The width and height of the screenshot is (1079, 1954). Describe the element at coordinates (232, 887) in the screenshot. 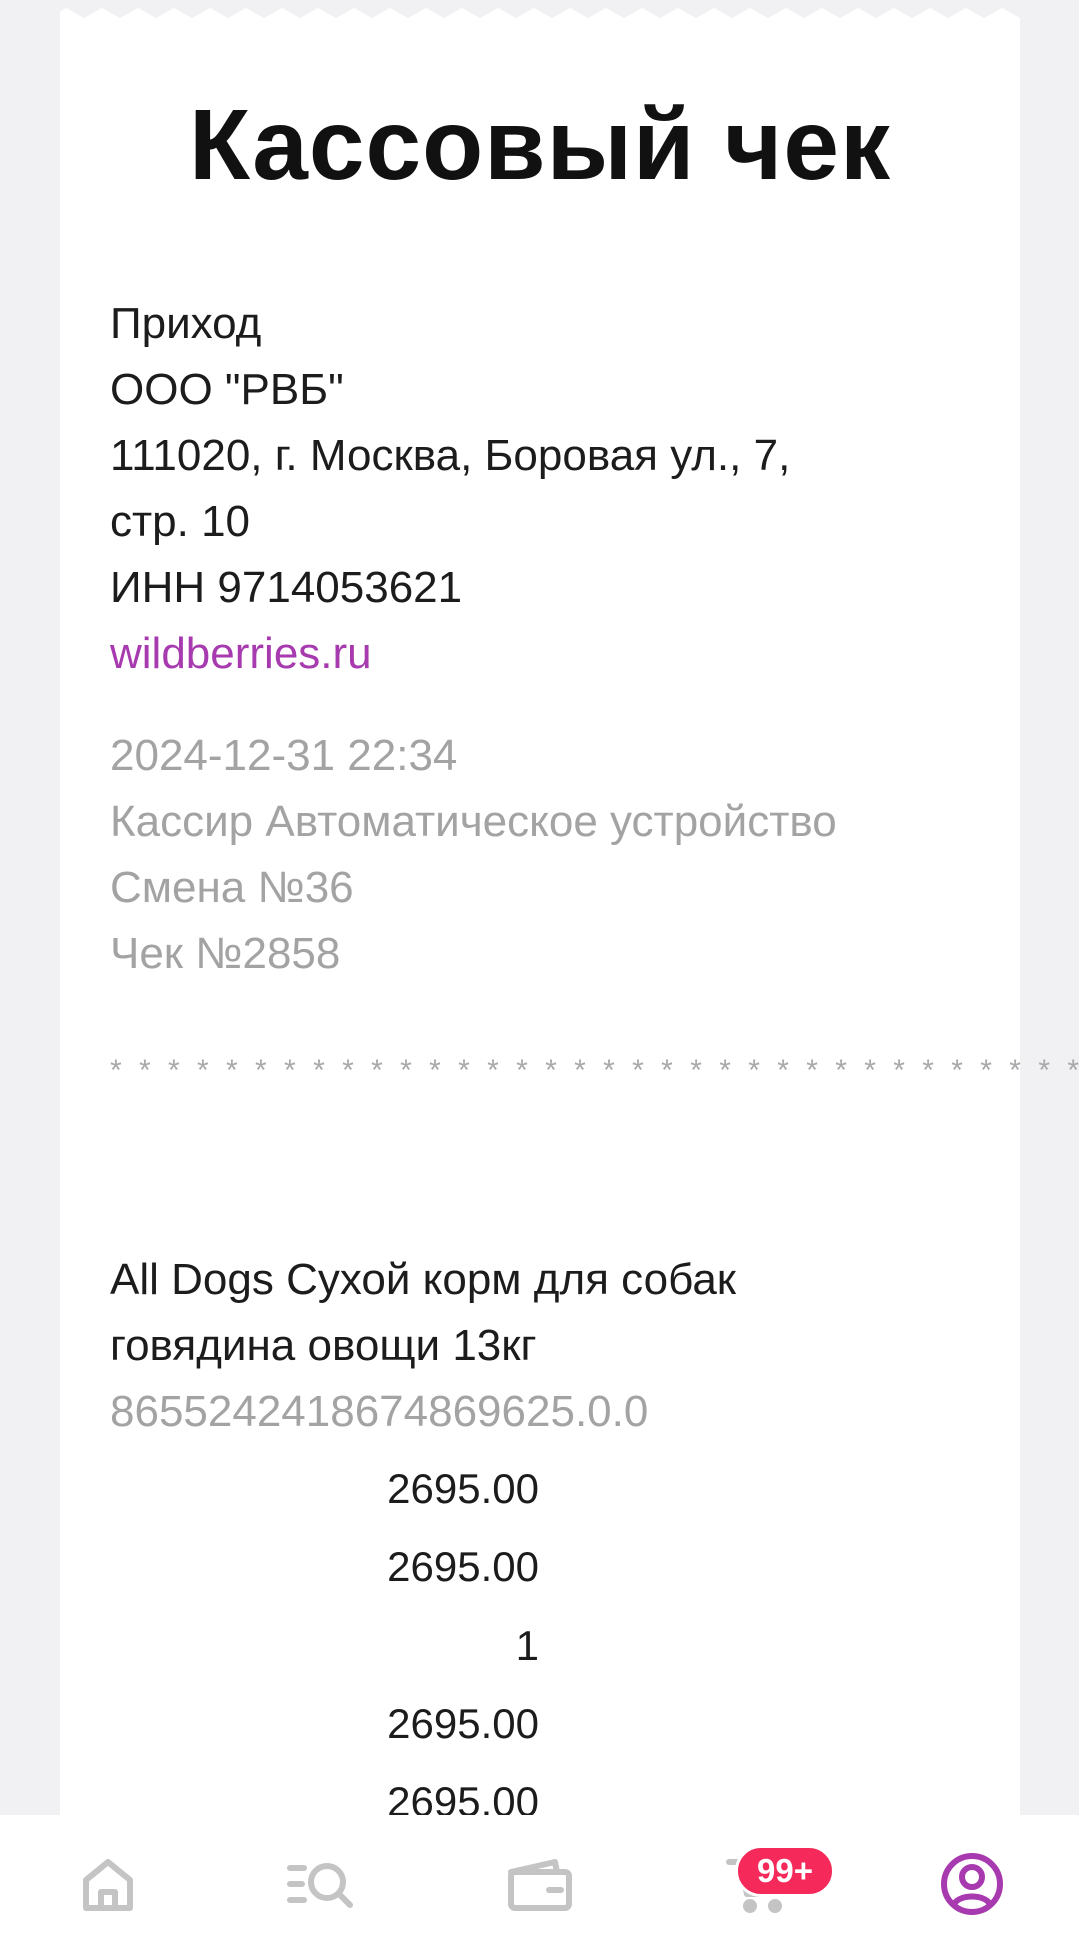

I see `shift-number: Смена №36` at that location.